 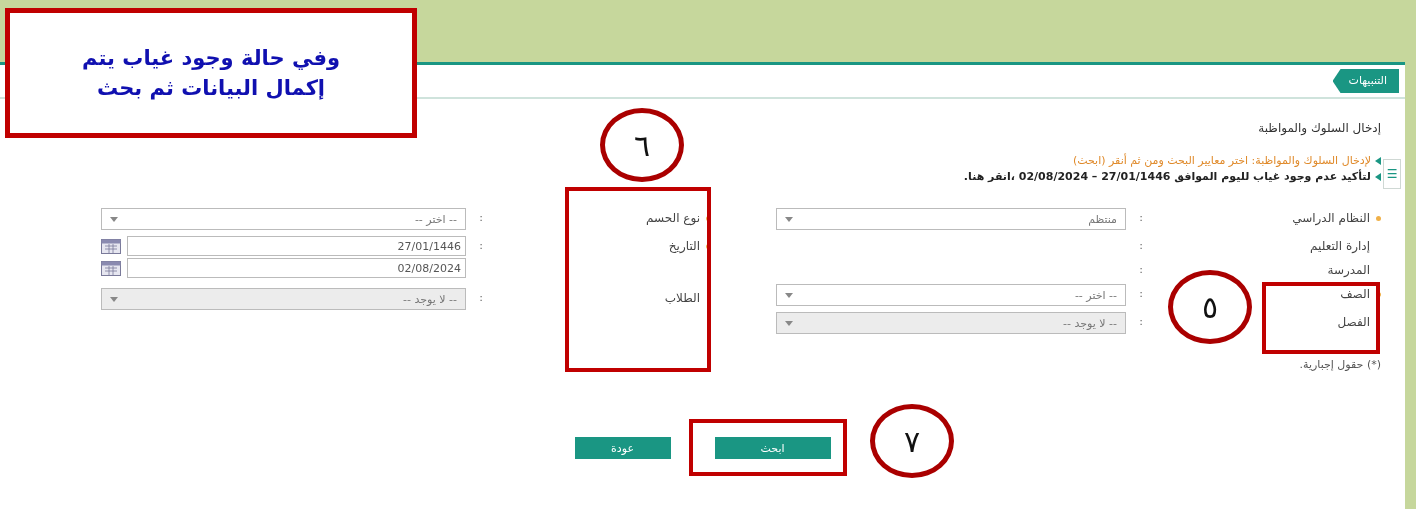 I want to click on dropdown-field: منتظم, so click(x=951, y=219).